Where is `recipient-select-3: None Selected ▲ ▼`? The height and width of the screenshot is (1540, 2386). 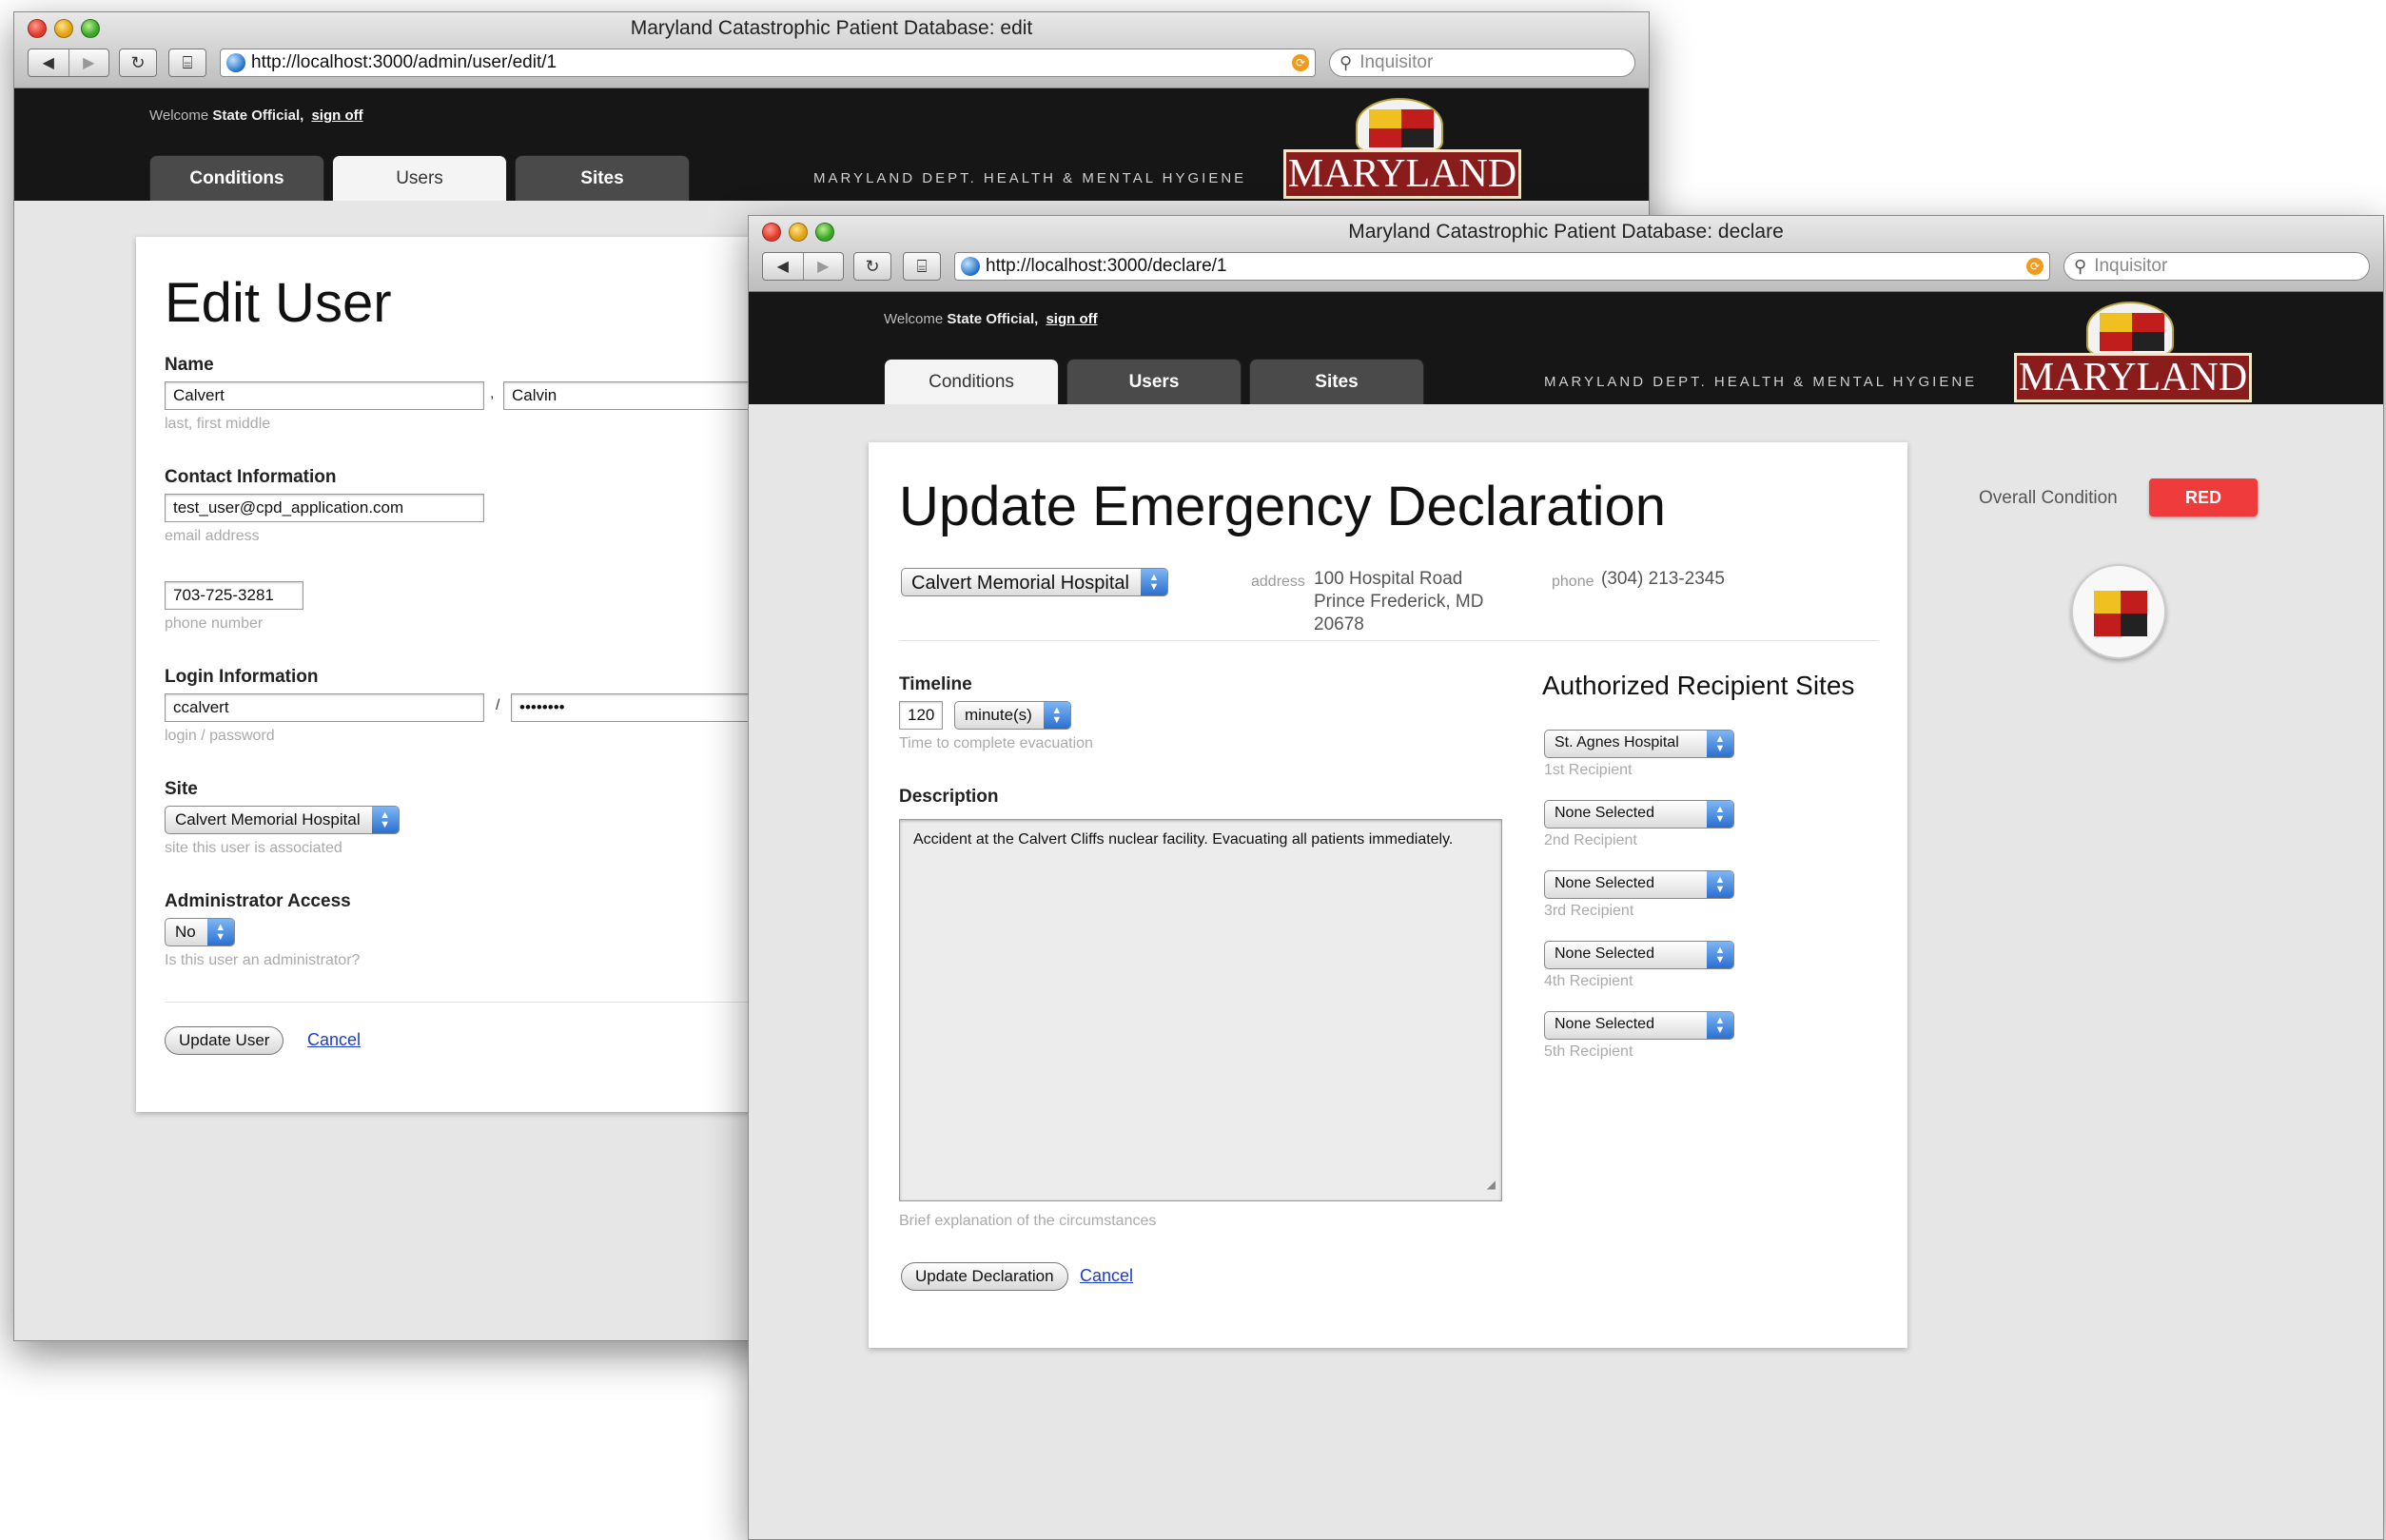 recipient-select-3: None Selected ▲ ▼ is located at coordinates (1639, 885).